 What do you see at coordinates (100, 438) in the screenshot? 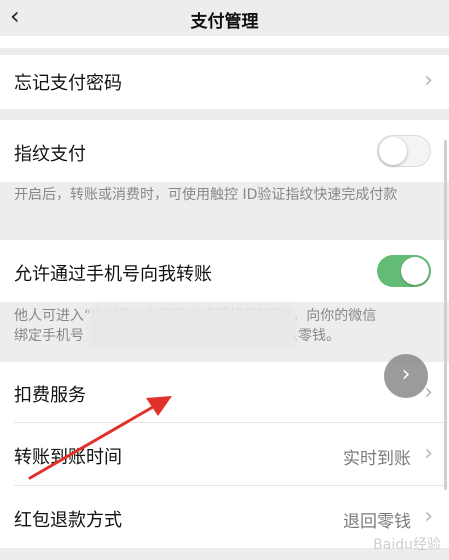
I see `annotation-arrow-icon` at bounding box center [100, 438].